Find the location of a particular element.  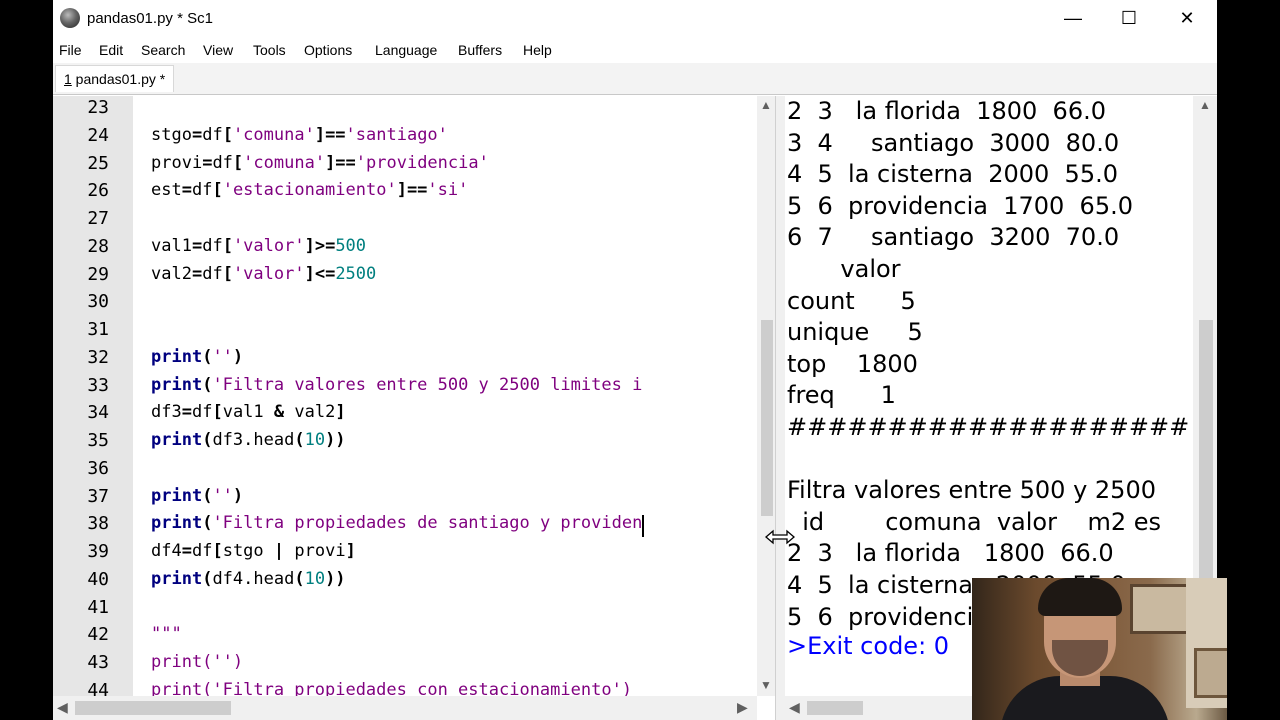

code-line: est=df['estacionamiento']=='si' is located at coordinates (309, 190).